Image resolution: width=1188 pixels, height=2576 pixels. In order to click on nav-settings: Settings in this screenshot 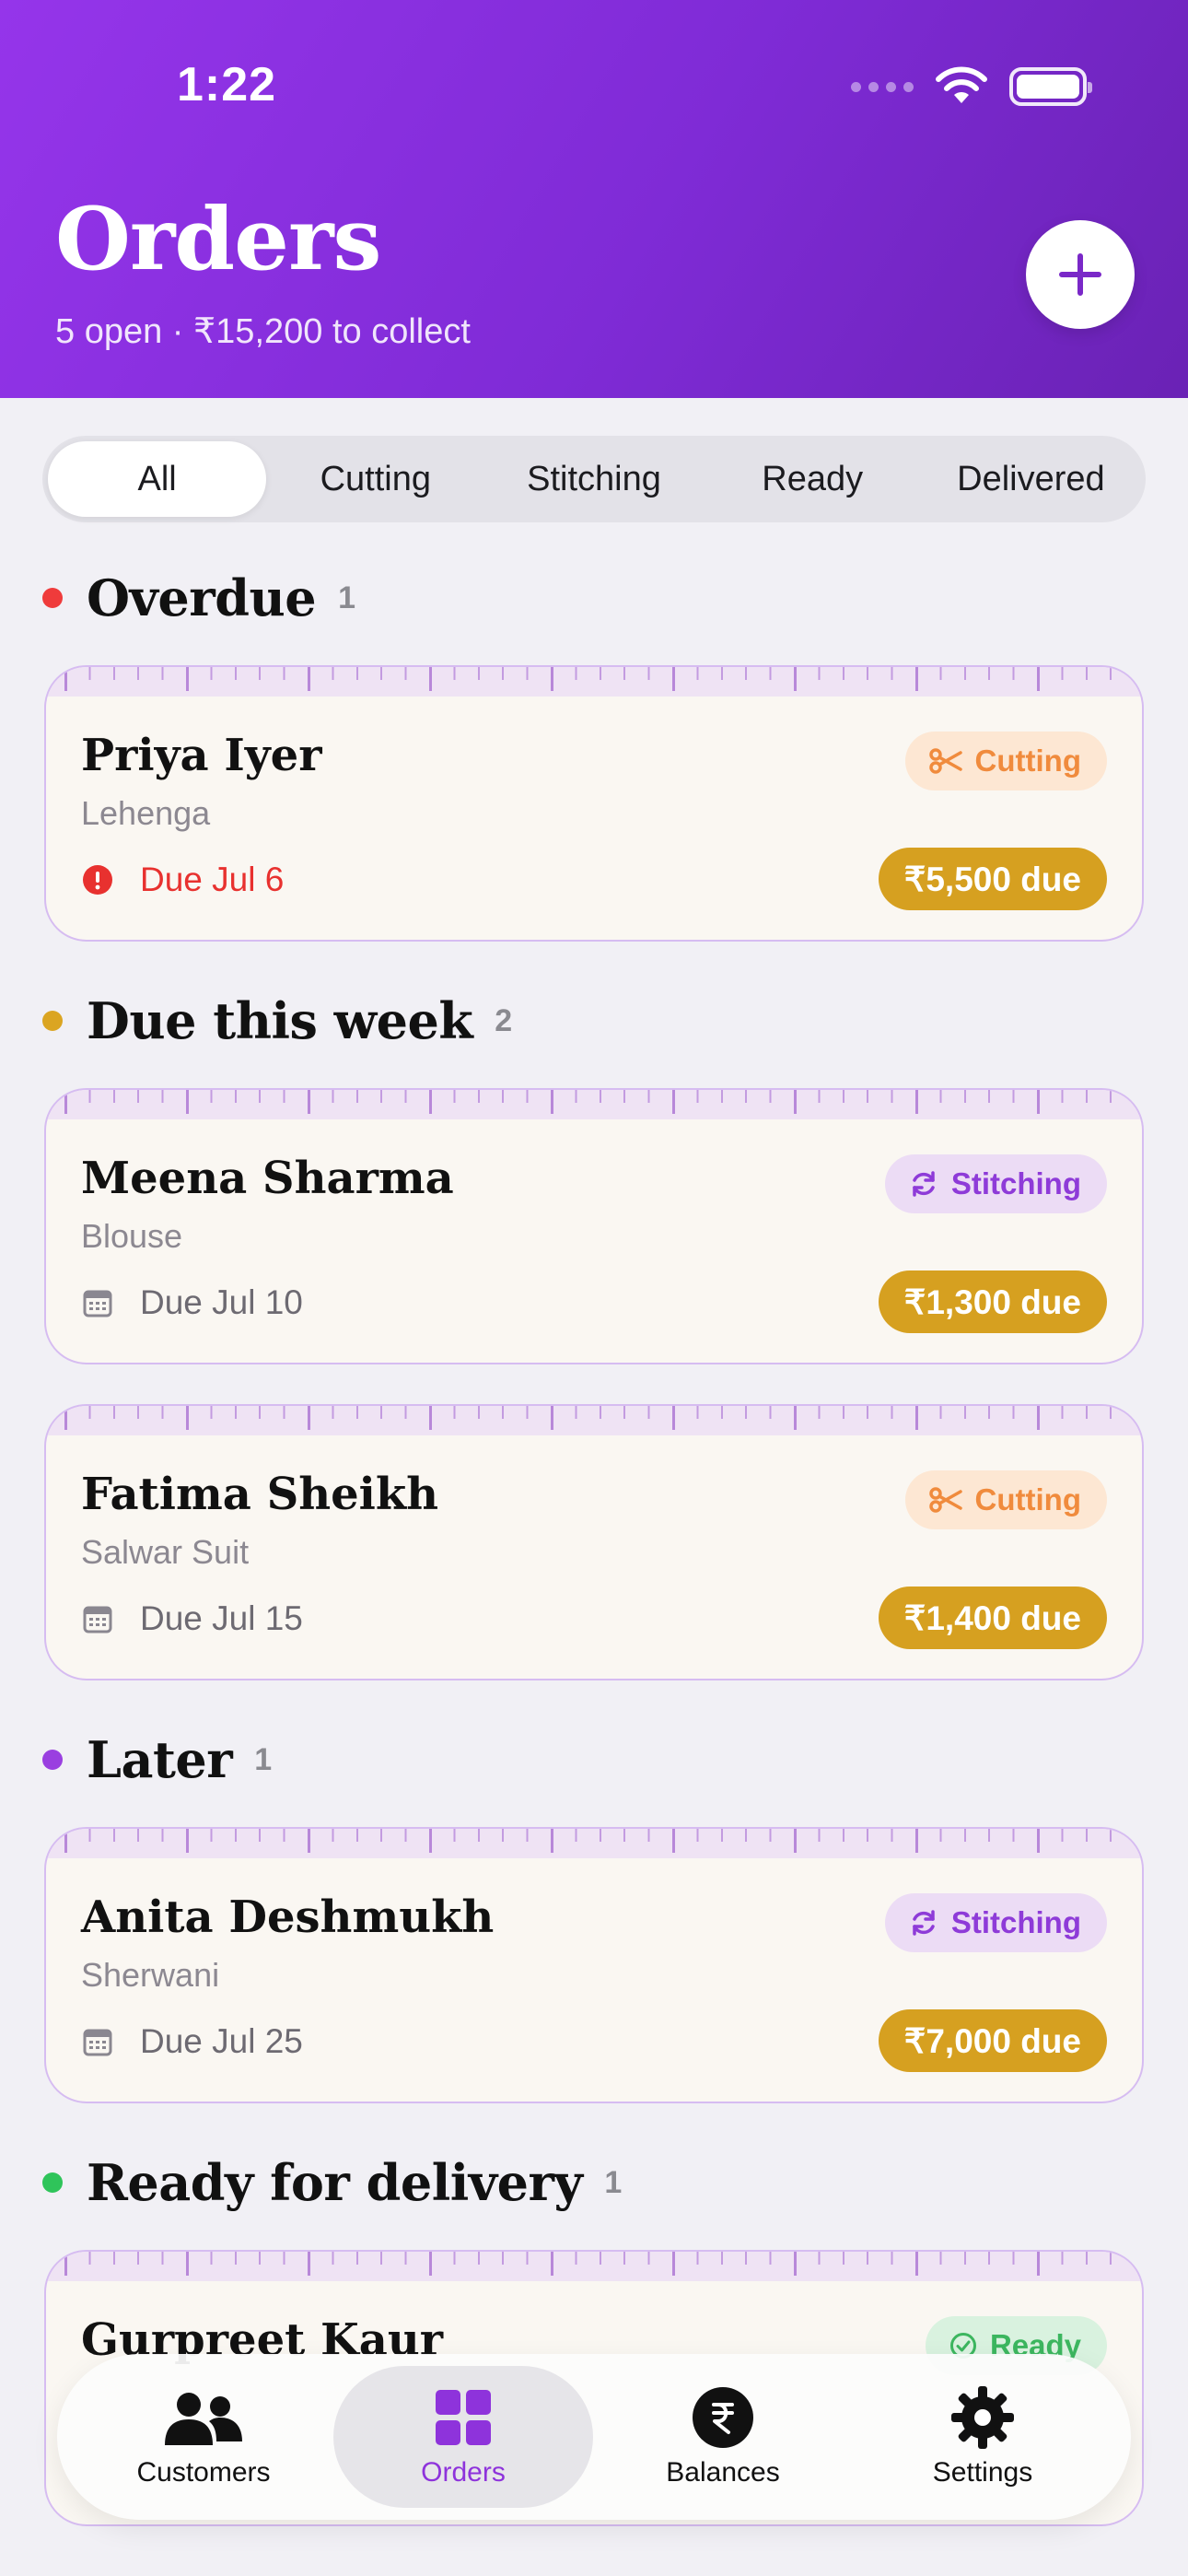, I will do `click(982, 2437)`.